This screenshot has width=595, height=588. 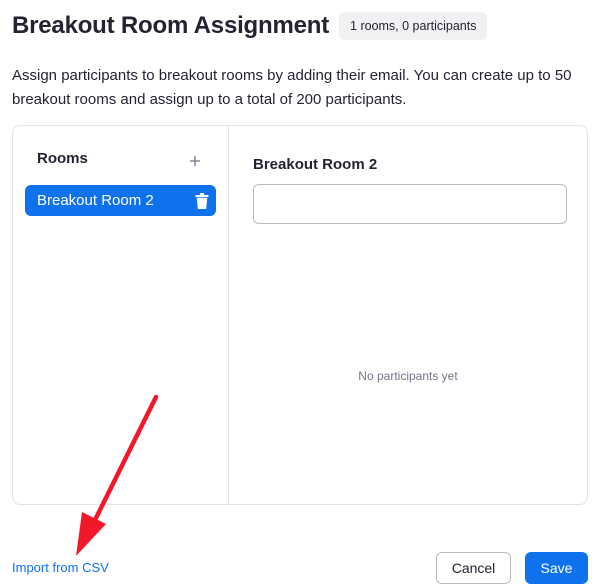 I want to click on empty-participants-message: No participants yet, so click(x=408, y=376).